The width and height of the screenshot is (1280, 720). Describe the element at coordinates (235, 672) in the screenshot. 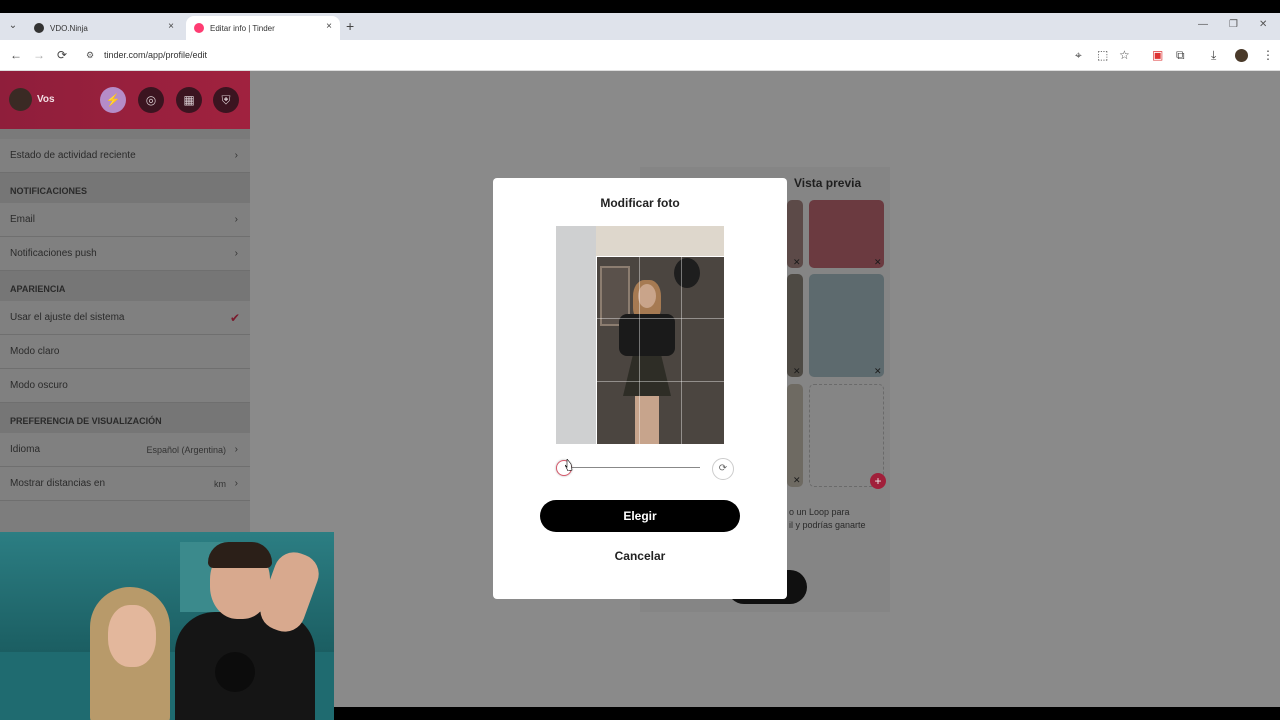

I see `microphone-icon` at that location.